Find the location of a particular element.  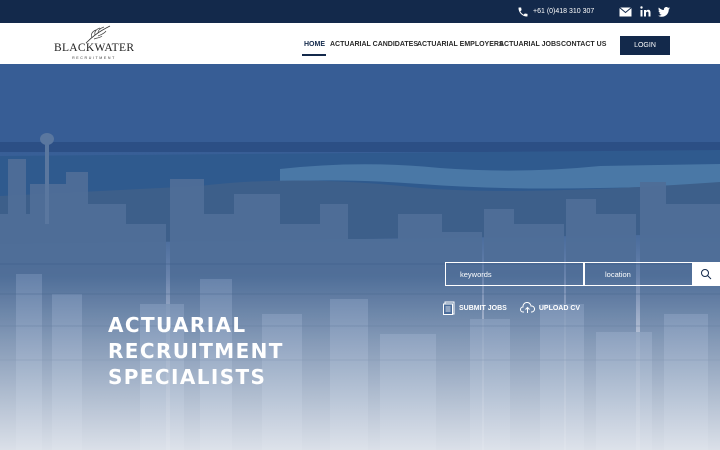

nav-actuarial-jobs: ACTUARIAL JOBS is located at coordinates (530, 47).